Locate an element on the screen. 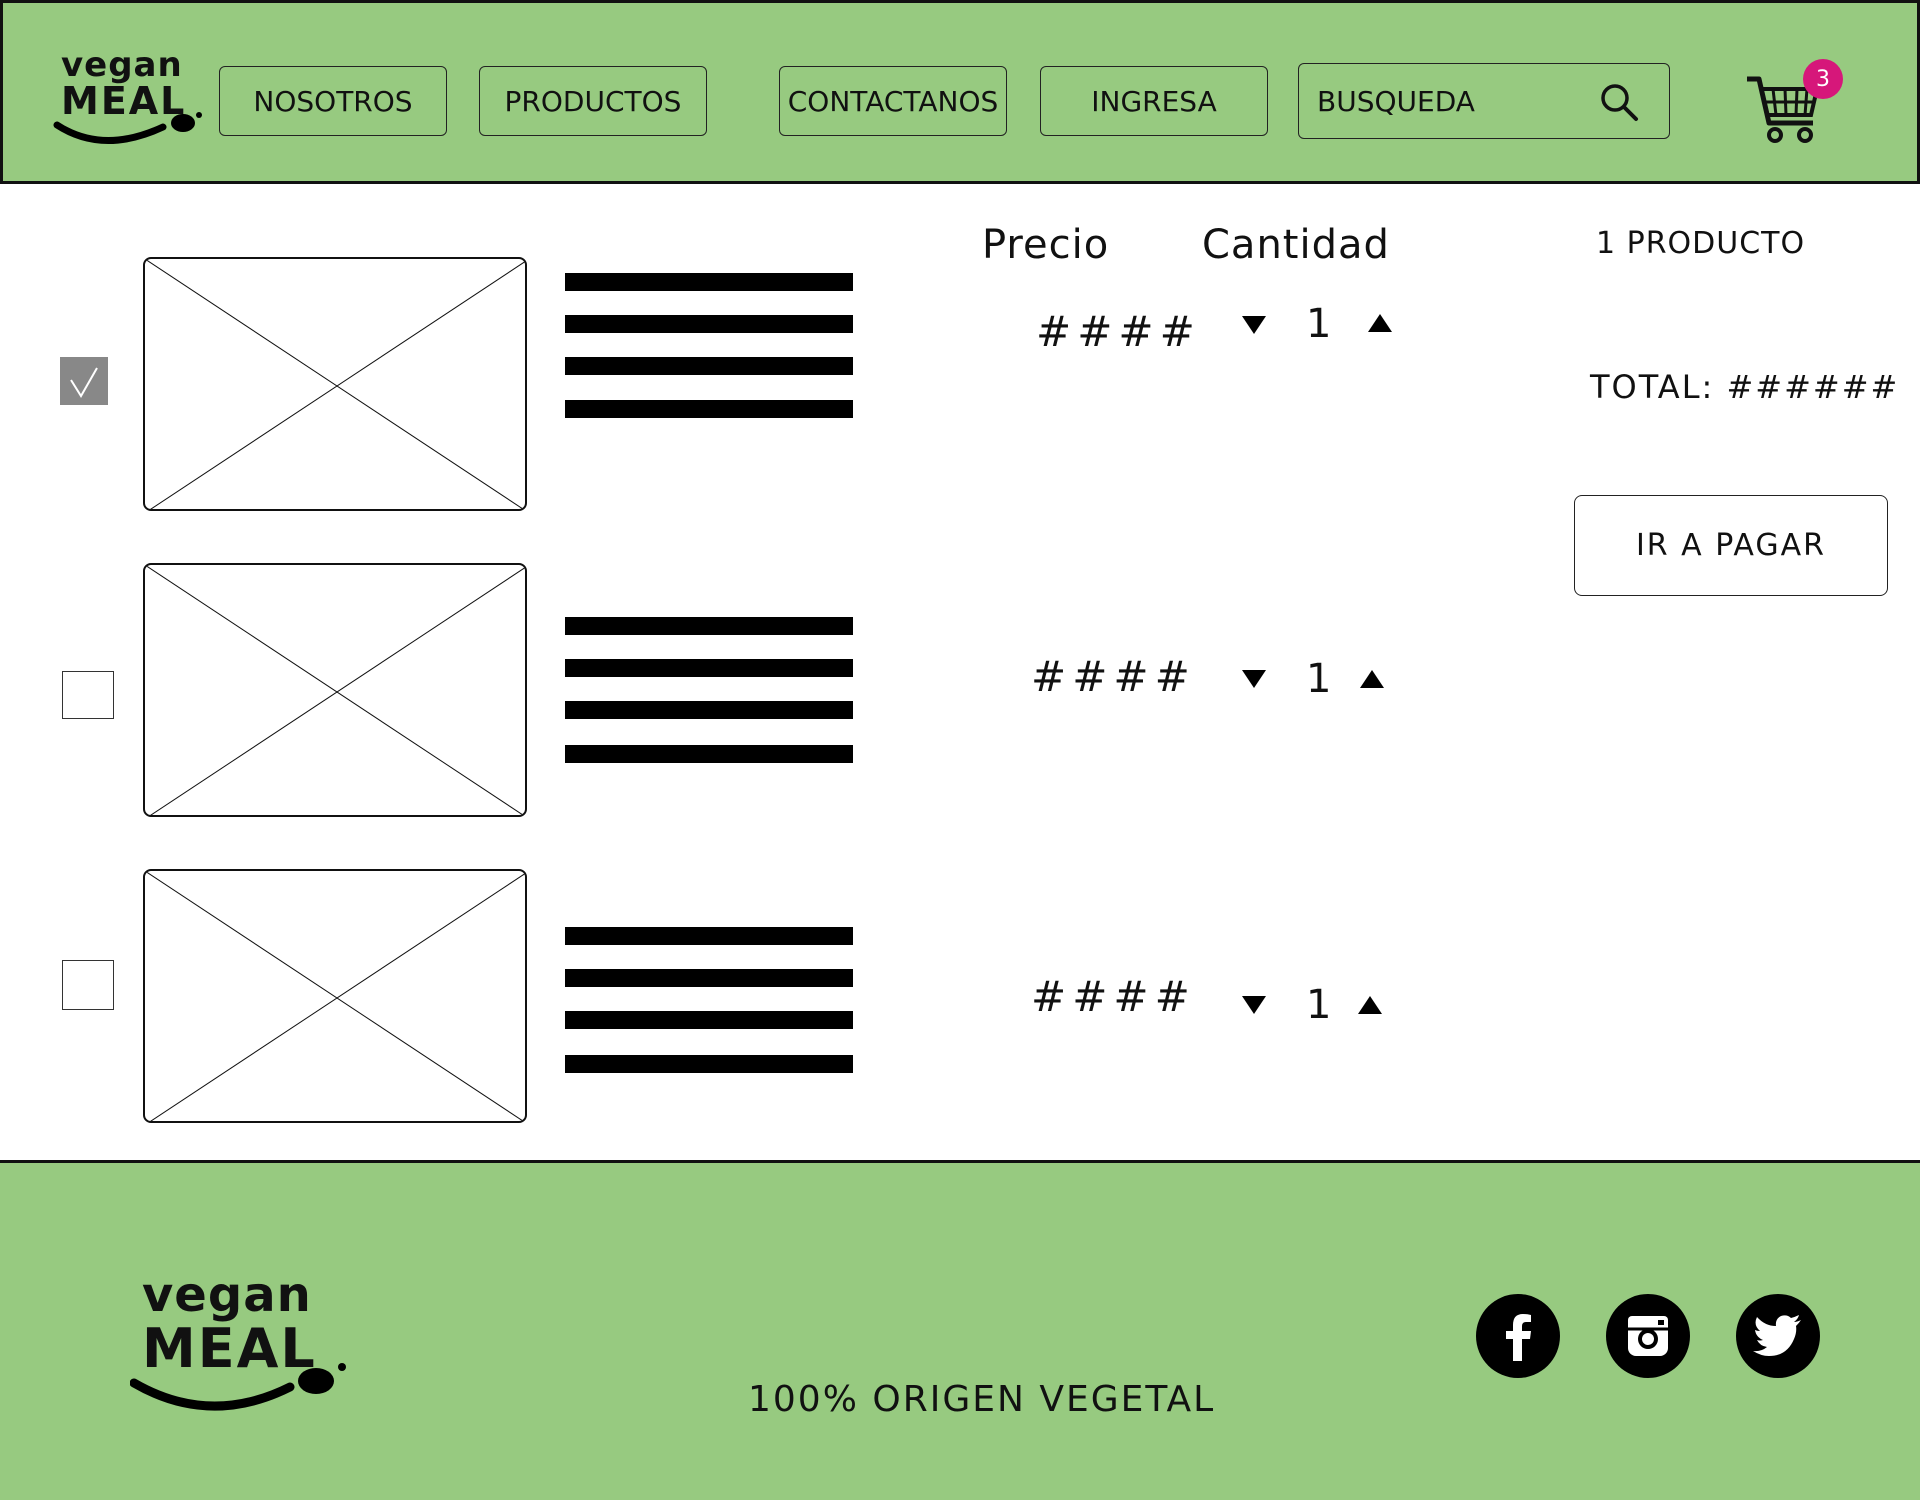  instagram-link is located at coordinates (1648, 1336).